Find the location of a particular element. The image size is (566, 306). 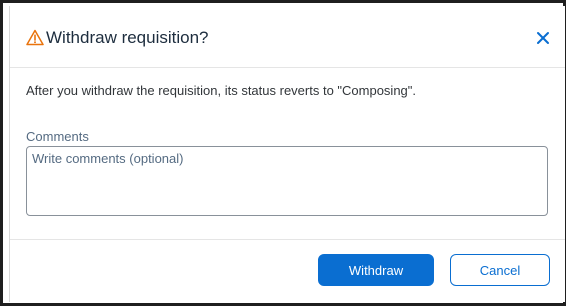

cancel-button: Cancel is located at coordinates (500, 270).